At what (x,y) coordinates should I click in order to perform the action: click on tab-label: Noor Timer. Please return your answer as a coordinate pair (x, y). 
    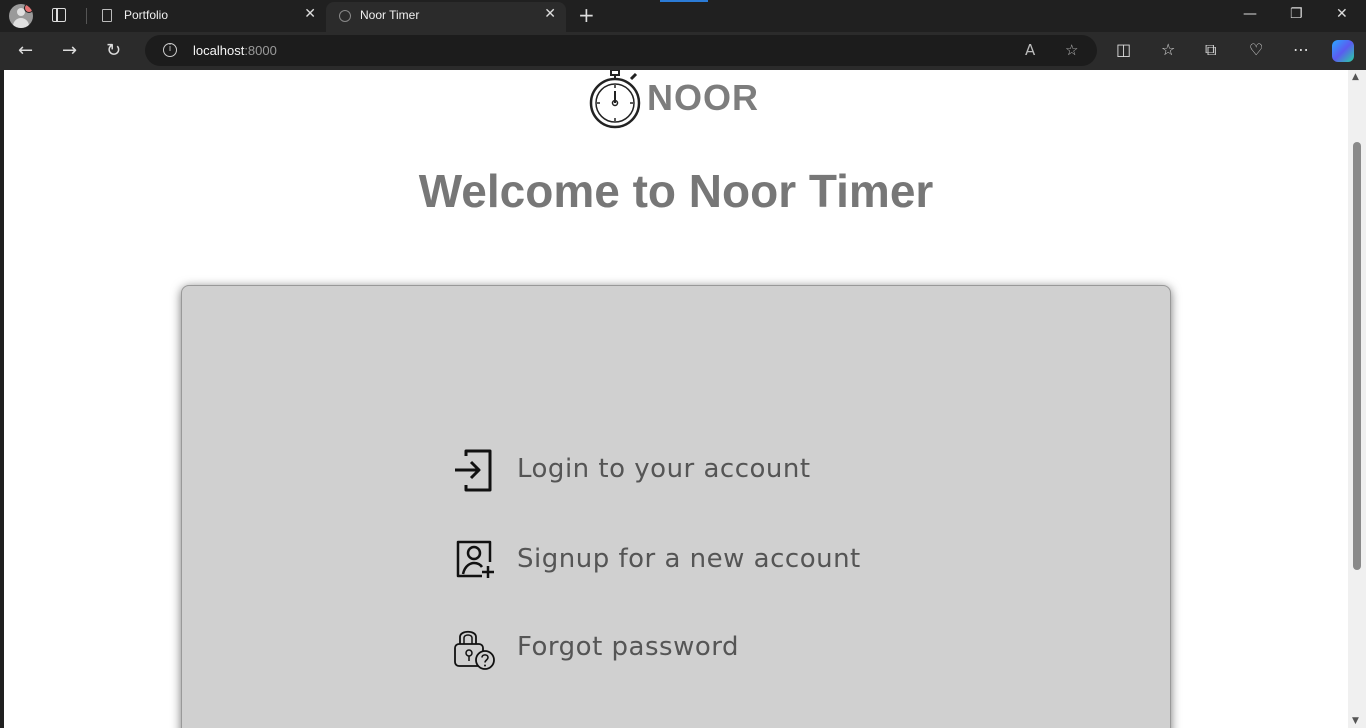
    Looking at the image, I should click on (390, 15).